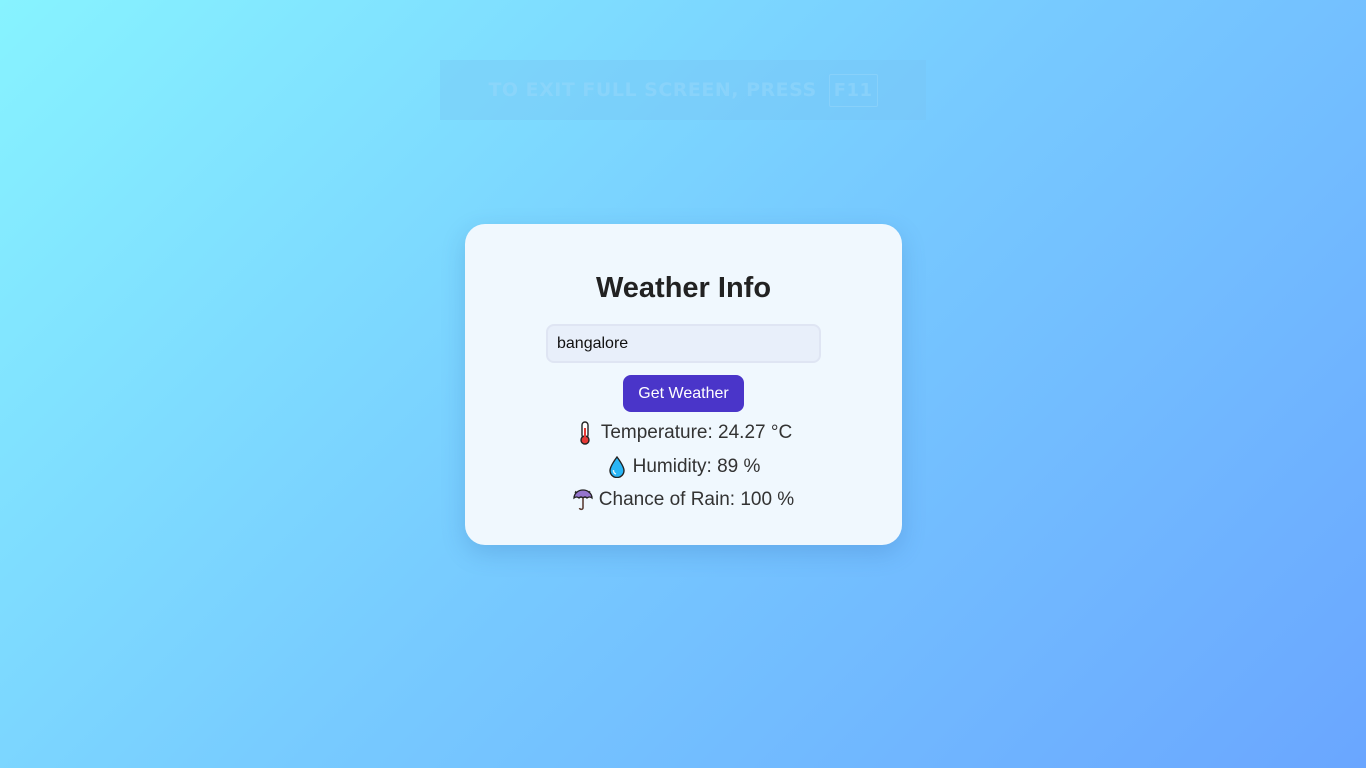 This screenshot has width=1366, height=768. Describe the element at coordinates (683, 393) in the screenshot. I see `get-weather-button: Get Weather` at that location.